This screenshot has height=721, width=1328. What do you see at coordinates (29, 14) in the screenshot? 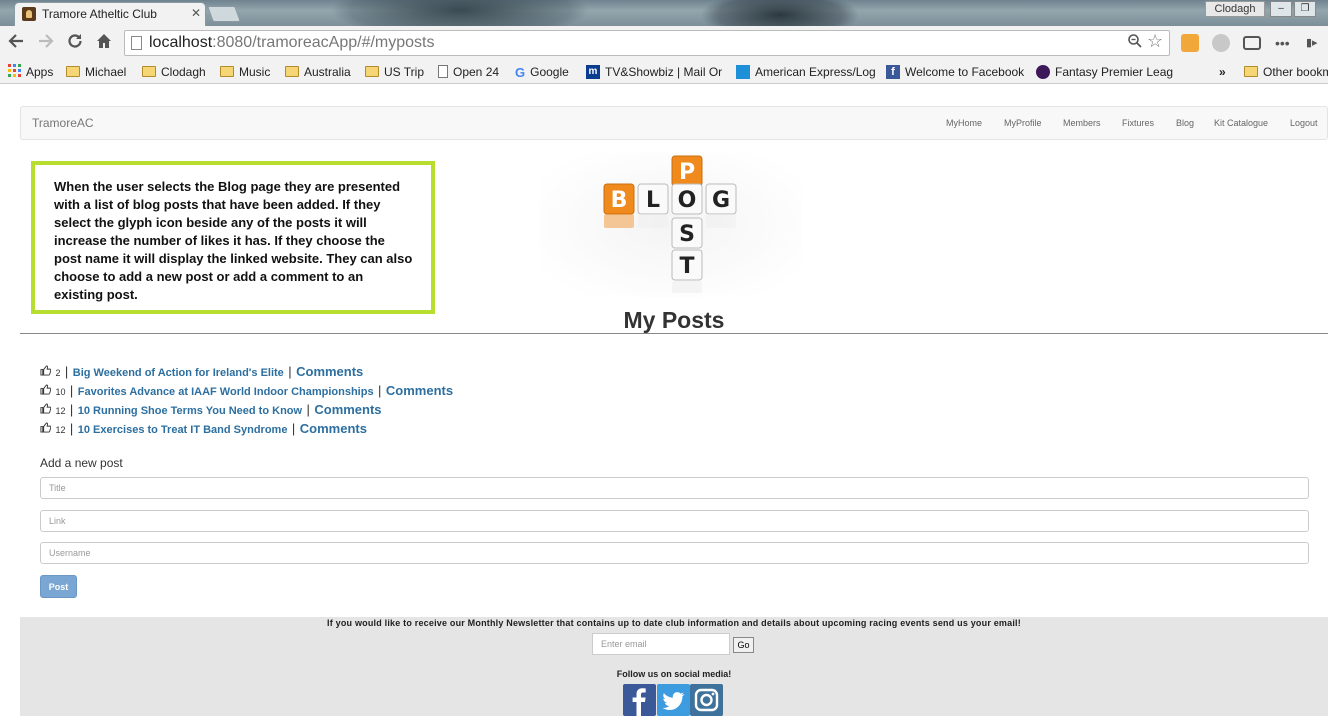
I see `site-favicon-icon` at bounding box center [29, 14].